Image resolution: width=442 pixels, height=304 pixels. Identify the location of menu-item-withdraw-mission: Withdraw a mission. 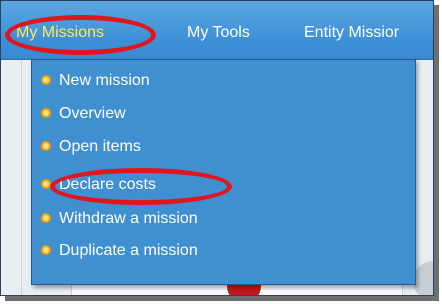
(119, 219).